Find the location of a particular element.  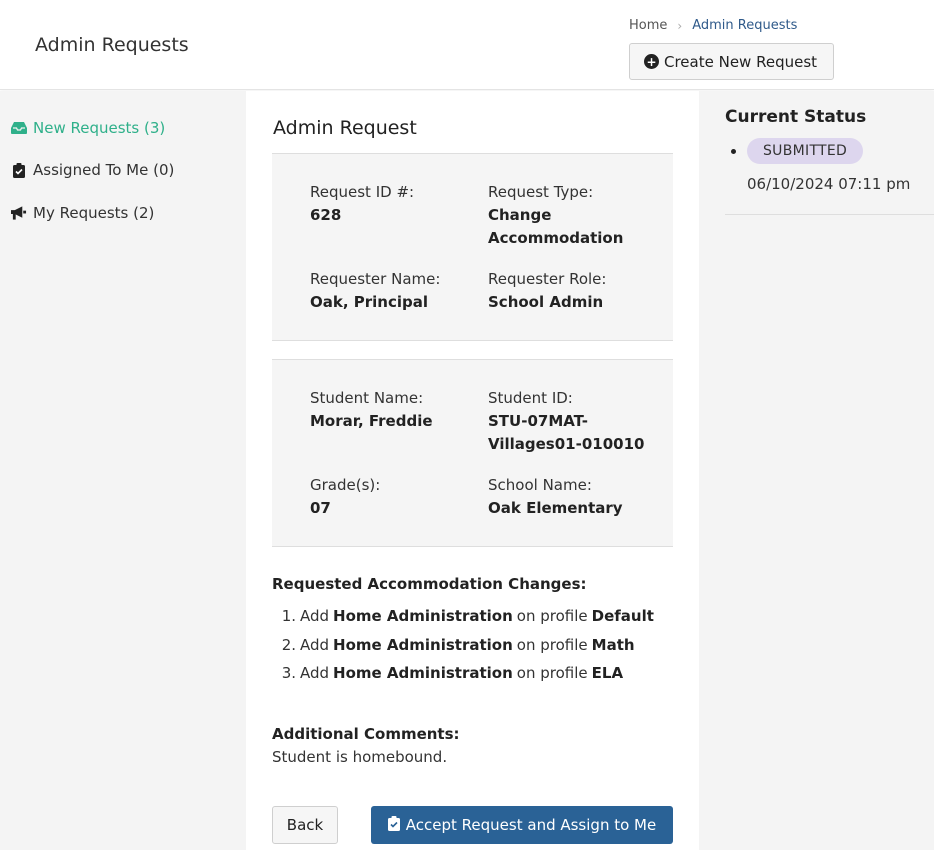

create-new-request-label: Create New Request is located at coordinates (741, 61).